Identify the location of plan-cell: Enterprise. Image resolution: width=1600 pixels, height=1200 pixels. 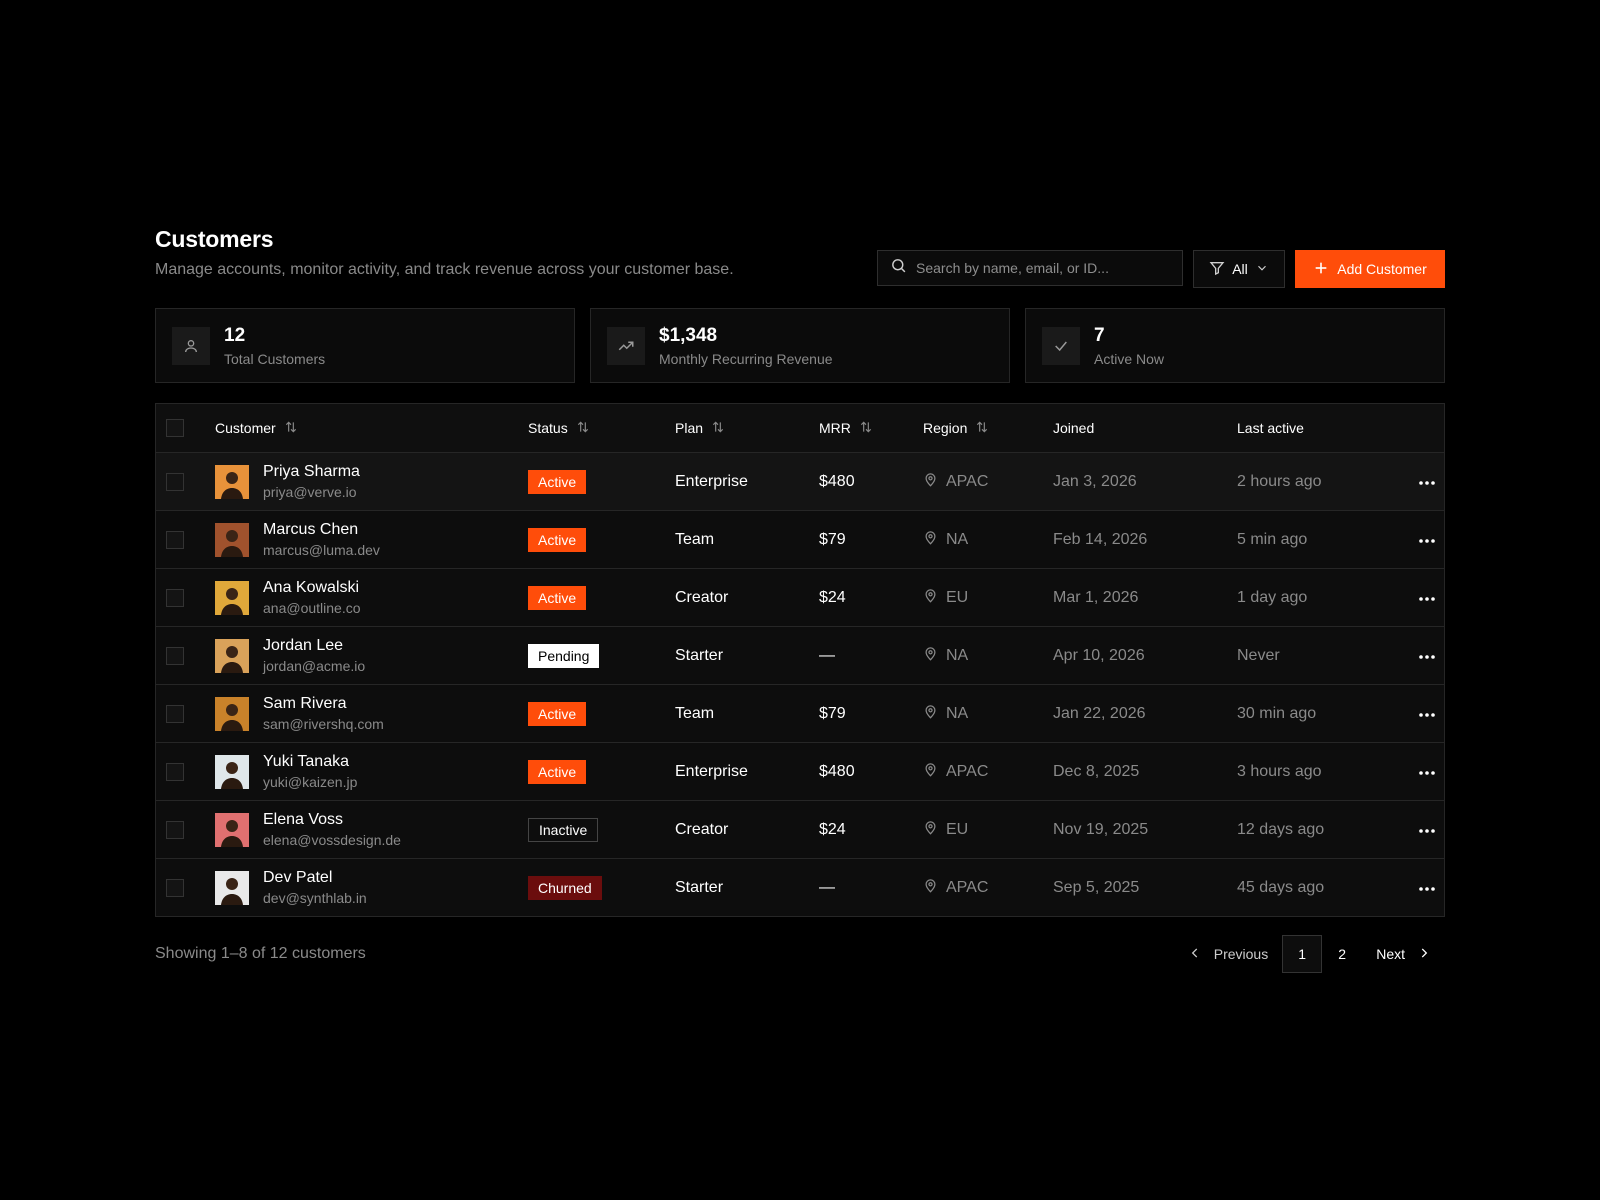
(711, 481).